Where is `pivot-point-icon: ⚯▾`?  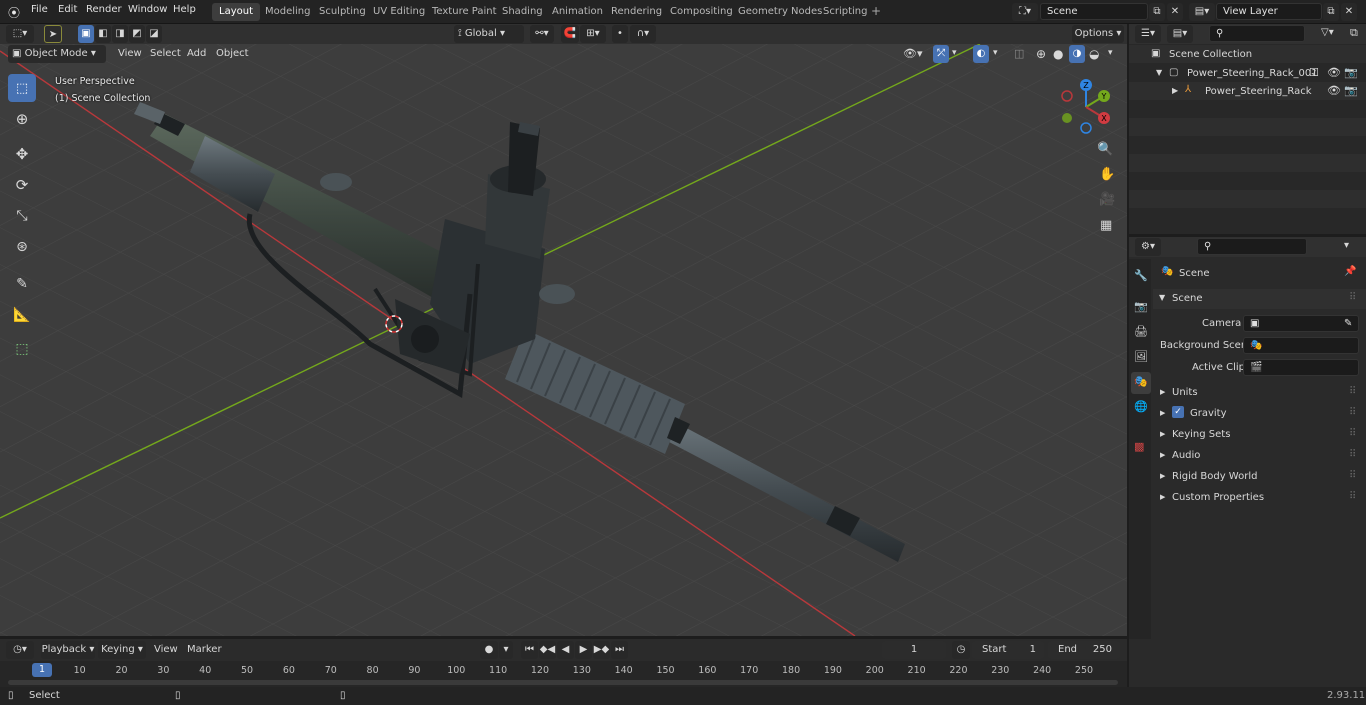 pivot-point-icon: ⚯▾ is located at coordinates (542, 34).